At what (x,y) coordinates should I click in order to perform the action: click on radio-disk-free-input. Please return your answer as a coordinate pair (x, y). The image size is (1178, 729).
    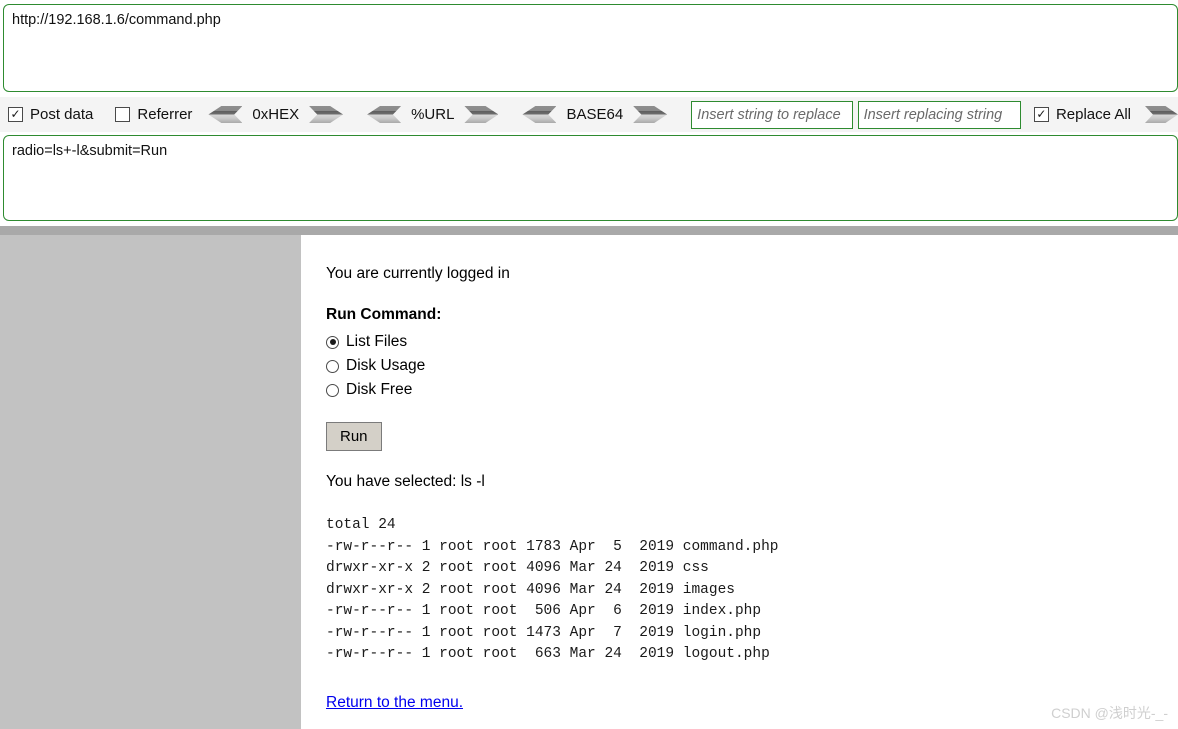
    Looking at the image, I should click on (332, 390).